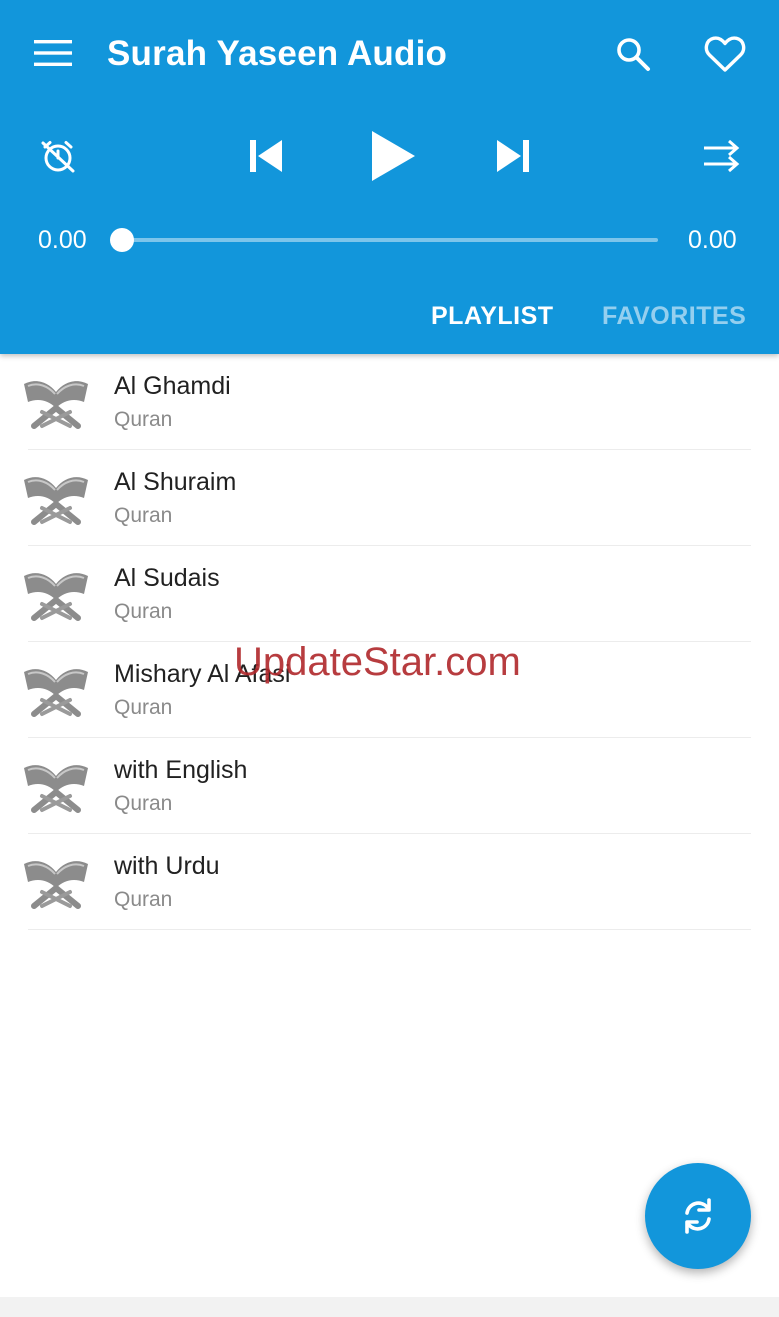  I want to click on play-button, so click(393, 156).